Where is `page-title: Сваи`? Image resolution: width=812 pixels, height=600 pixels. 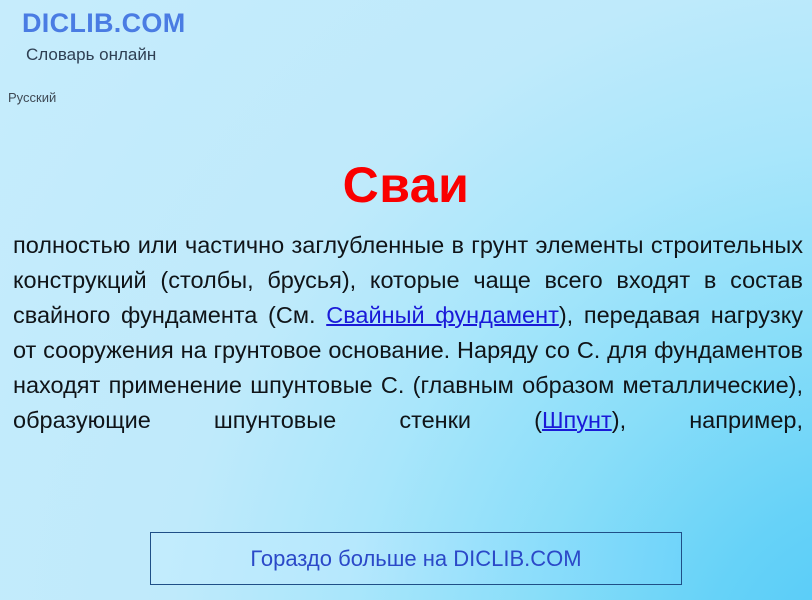
page-title: Сваи is located at coordinates (406, 184).